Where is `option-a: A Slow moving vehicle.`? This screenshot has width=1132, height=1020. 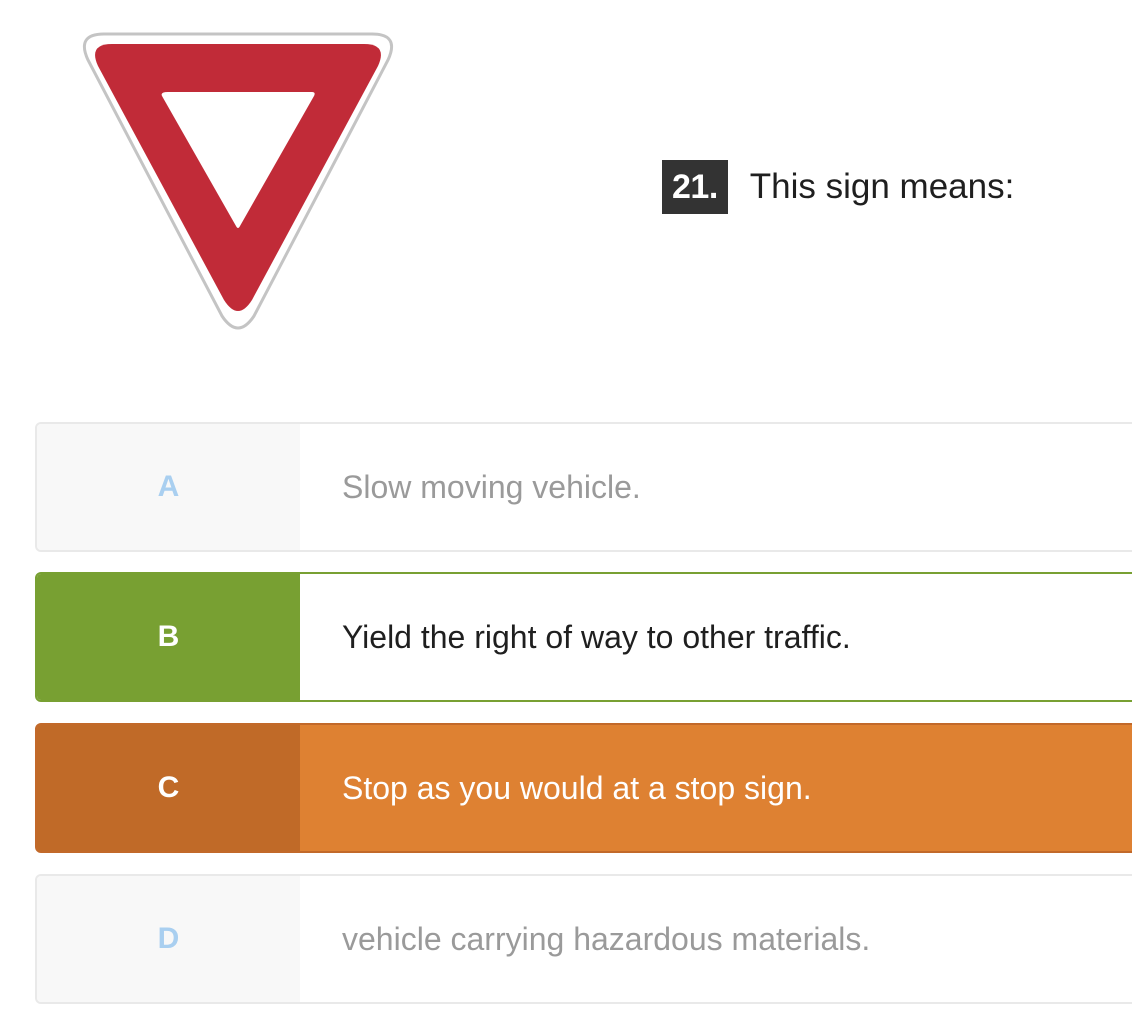
option-a: A Slow moving vehicle. is located at coordinates (583, 487).